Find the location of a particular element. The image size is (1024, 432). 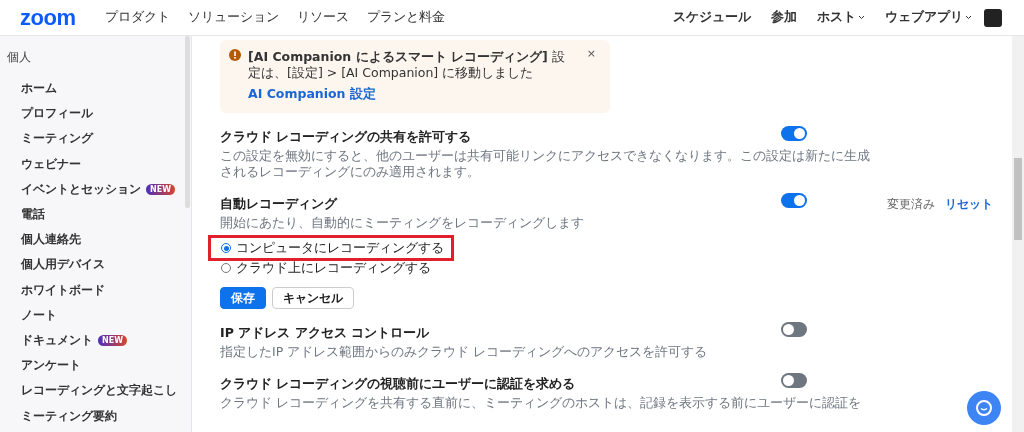

sidebar-item-label: ミーティング要約 is located at coordinates (69, 416).